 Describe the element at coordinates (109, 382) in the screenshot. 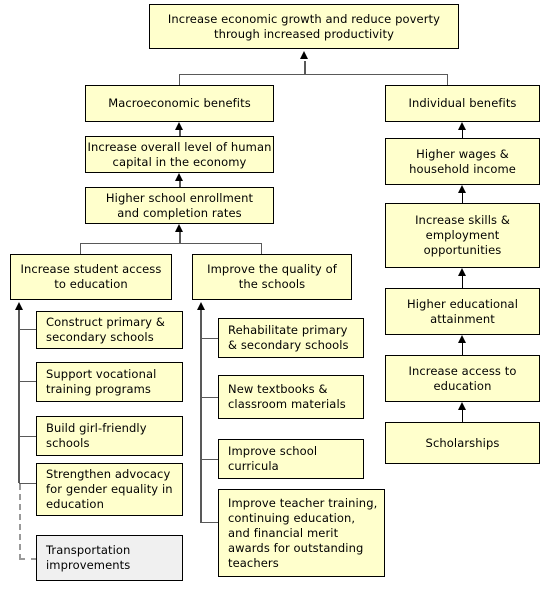

I see `node-vocational-training: Support vocational training programs` at that location.